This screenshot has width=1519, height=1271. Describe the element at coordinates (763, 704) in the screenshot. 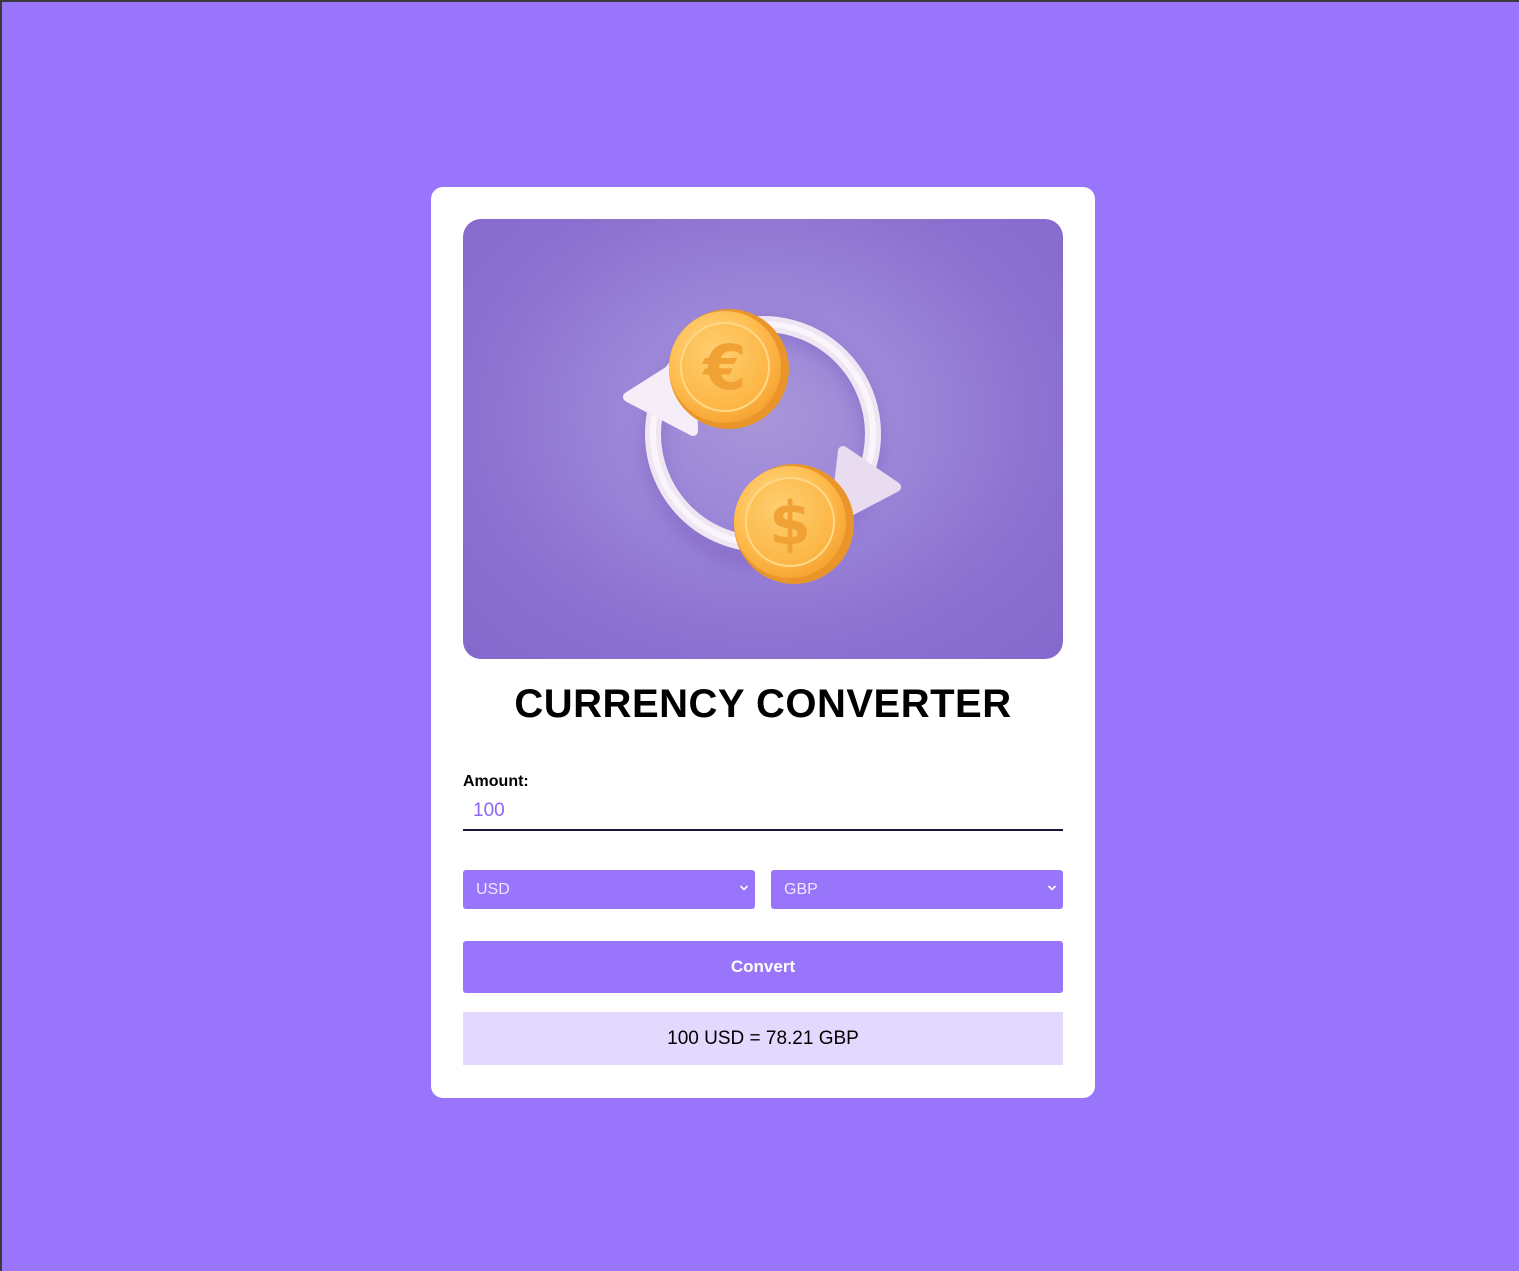

I see `page-title: CURRENCY CONVERTER` at that location.